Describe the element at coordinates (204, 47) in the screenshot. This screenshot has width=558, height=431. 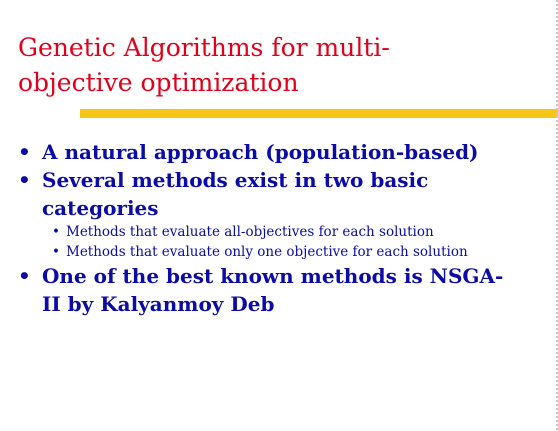
I see `title-line-1: Genetic Algorithms for multi-` at that location.